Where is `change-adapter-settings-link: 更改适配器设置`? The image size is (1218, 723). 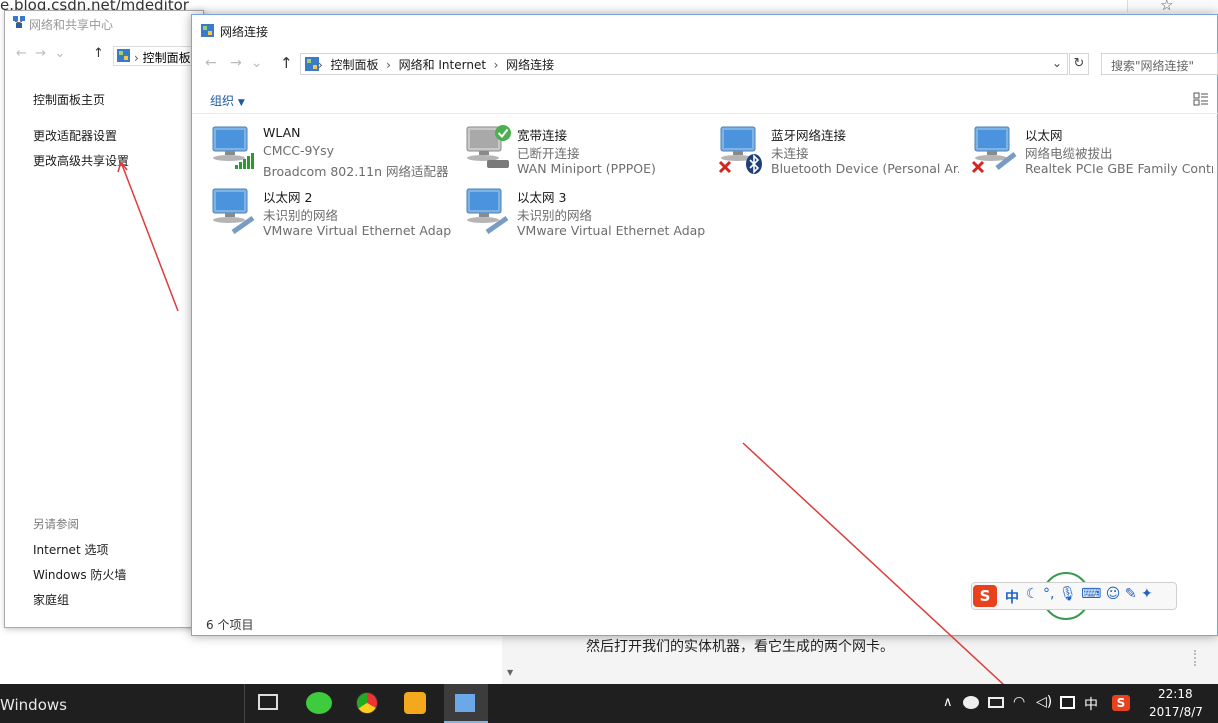
change-adapter-settings-link: 更改适配器设置 is located at coordinates (75, 135).